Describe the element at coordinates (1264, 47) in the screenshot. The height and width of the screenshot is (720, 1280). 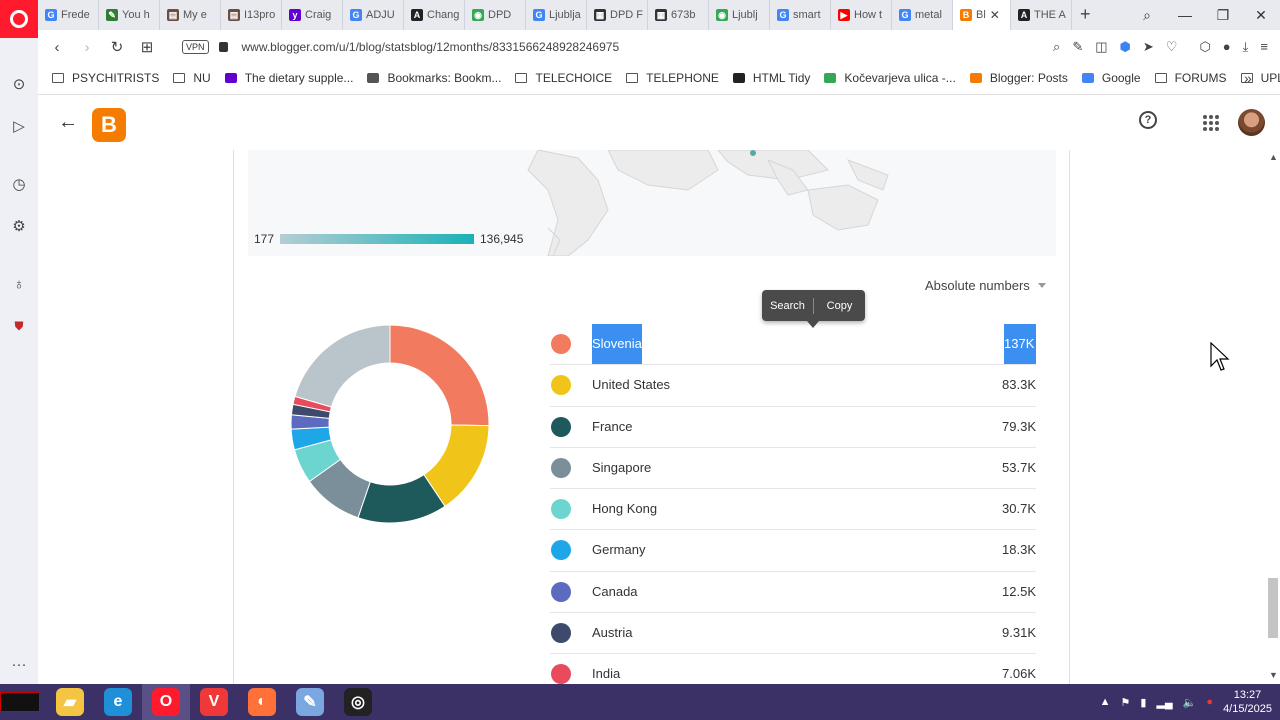
I see `menu-icon: ≡` at that location.